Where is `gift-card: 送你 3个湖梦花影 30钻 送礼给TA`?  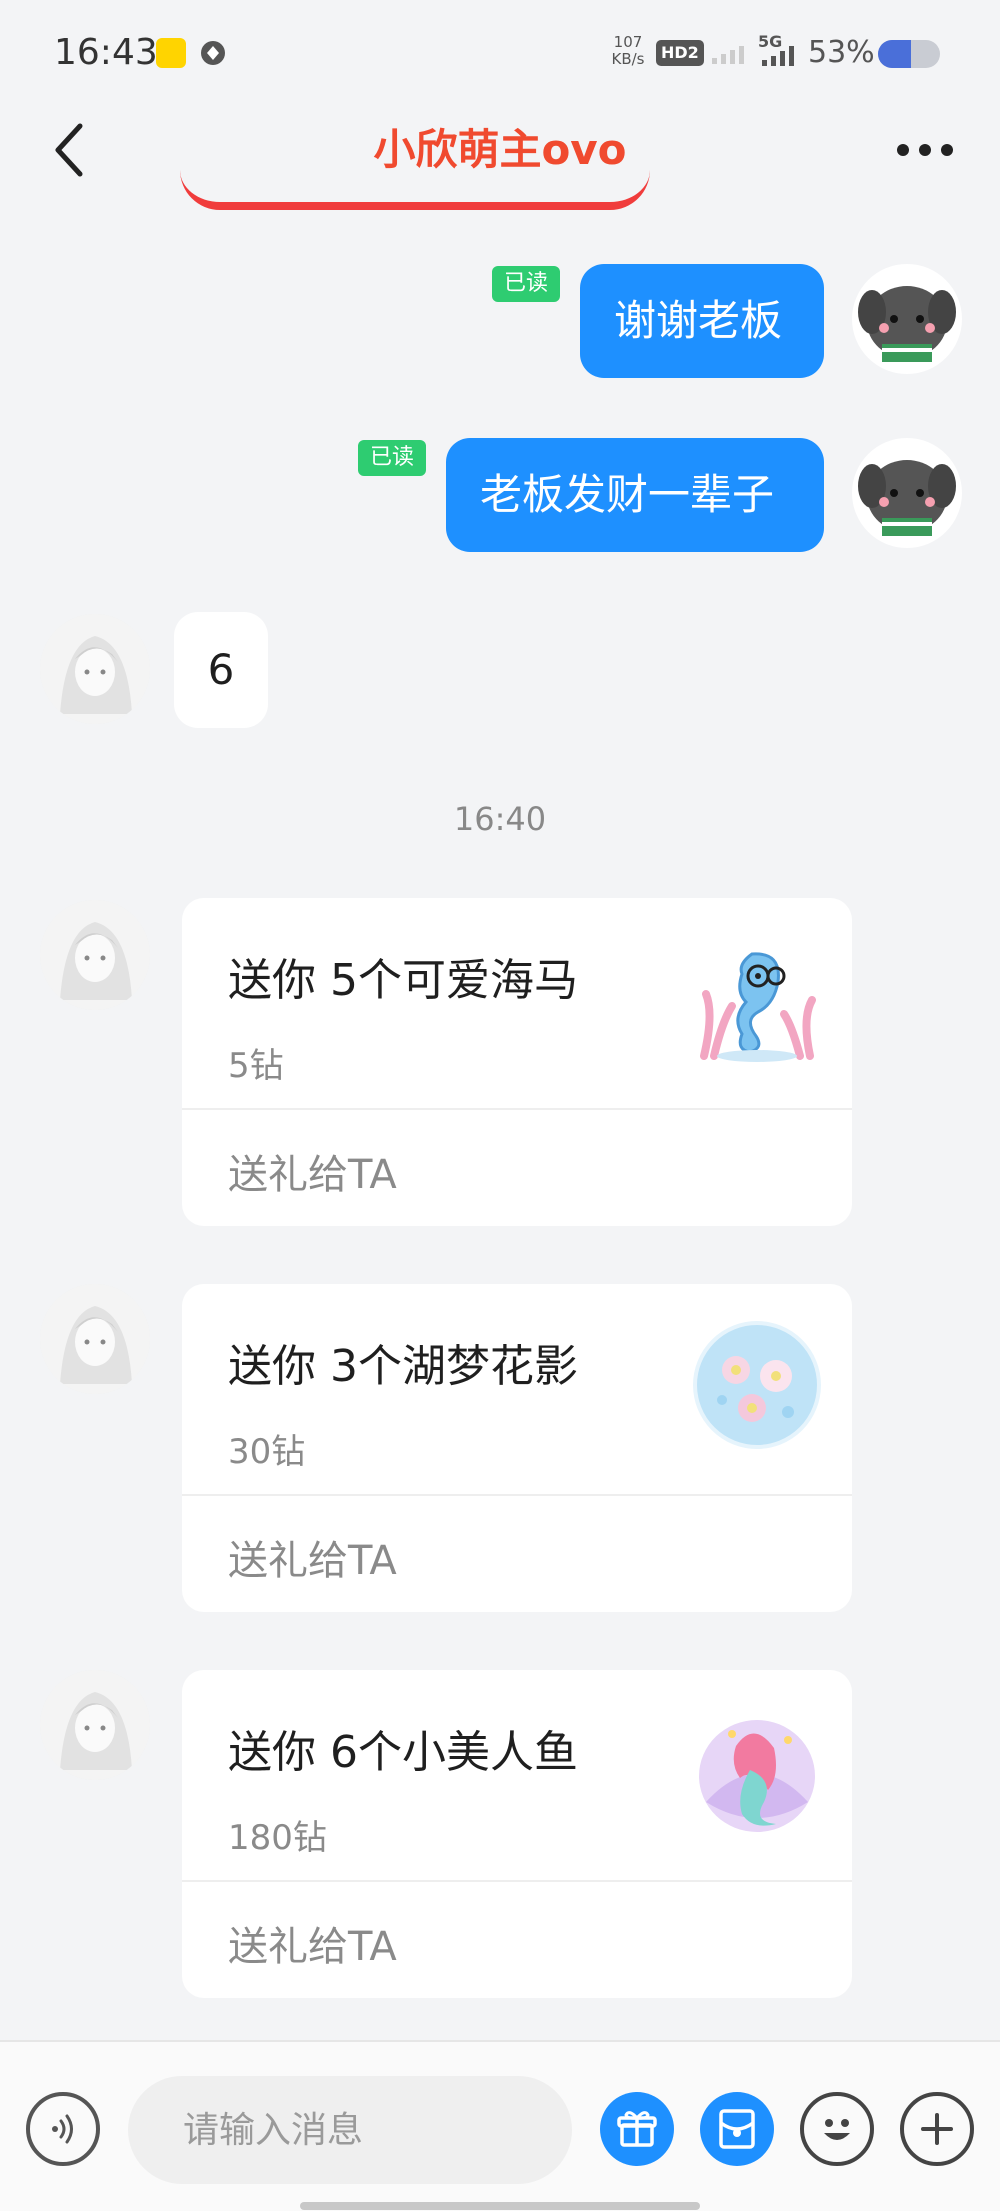
gift-card: 送你 3个湖梦花影 30钻 送礼给TA is located at coordinates (517, 1448).